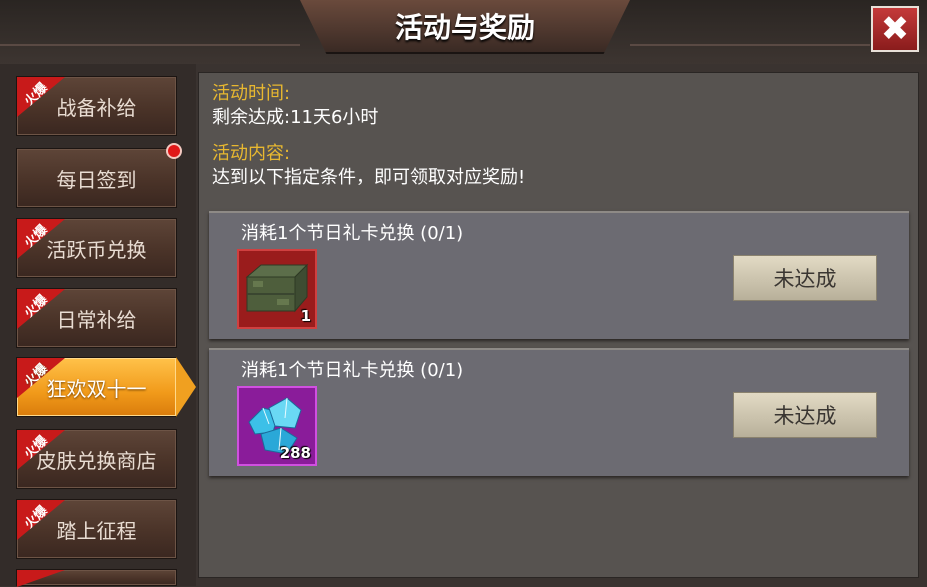 The height and width of the screenshot is (587, 927). Describe the element at coordinates (305, 316) in the screenshot. I see `reward-count: 1` at that location.